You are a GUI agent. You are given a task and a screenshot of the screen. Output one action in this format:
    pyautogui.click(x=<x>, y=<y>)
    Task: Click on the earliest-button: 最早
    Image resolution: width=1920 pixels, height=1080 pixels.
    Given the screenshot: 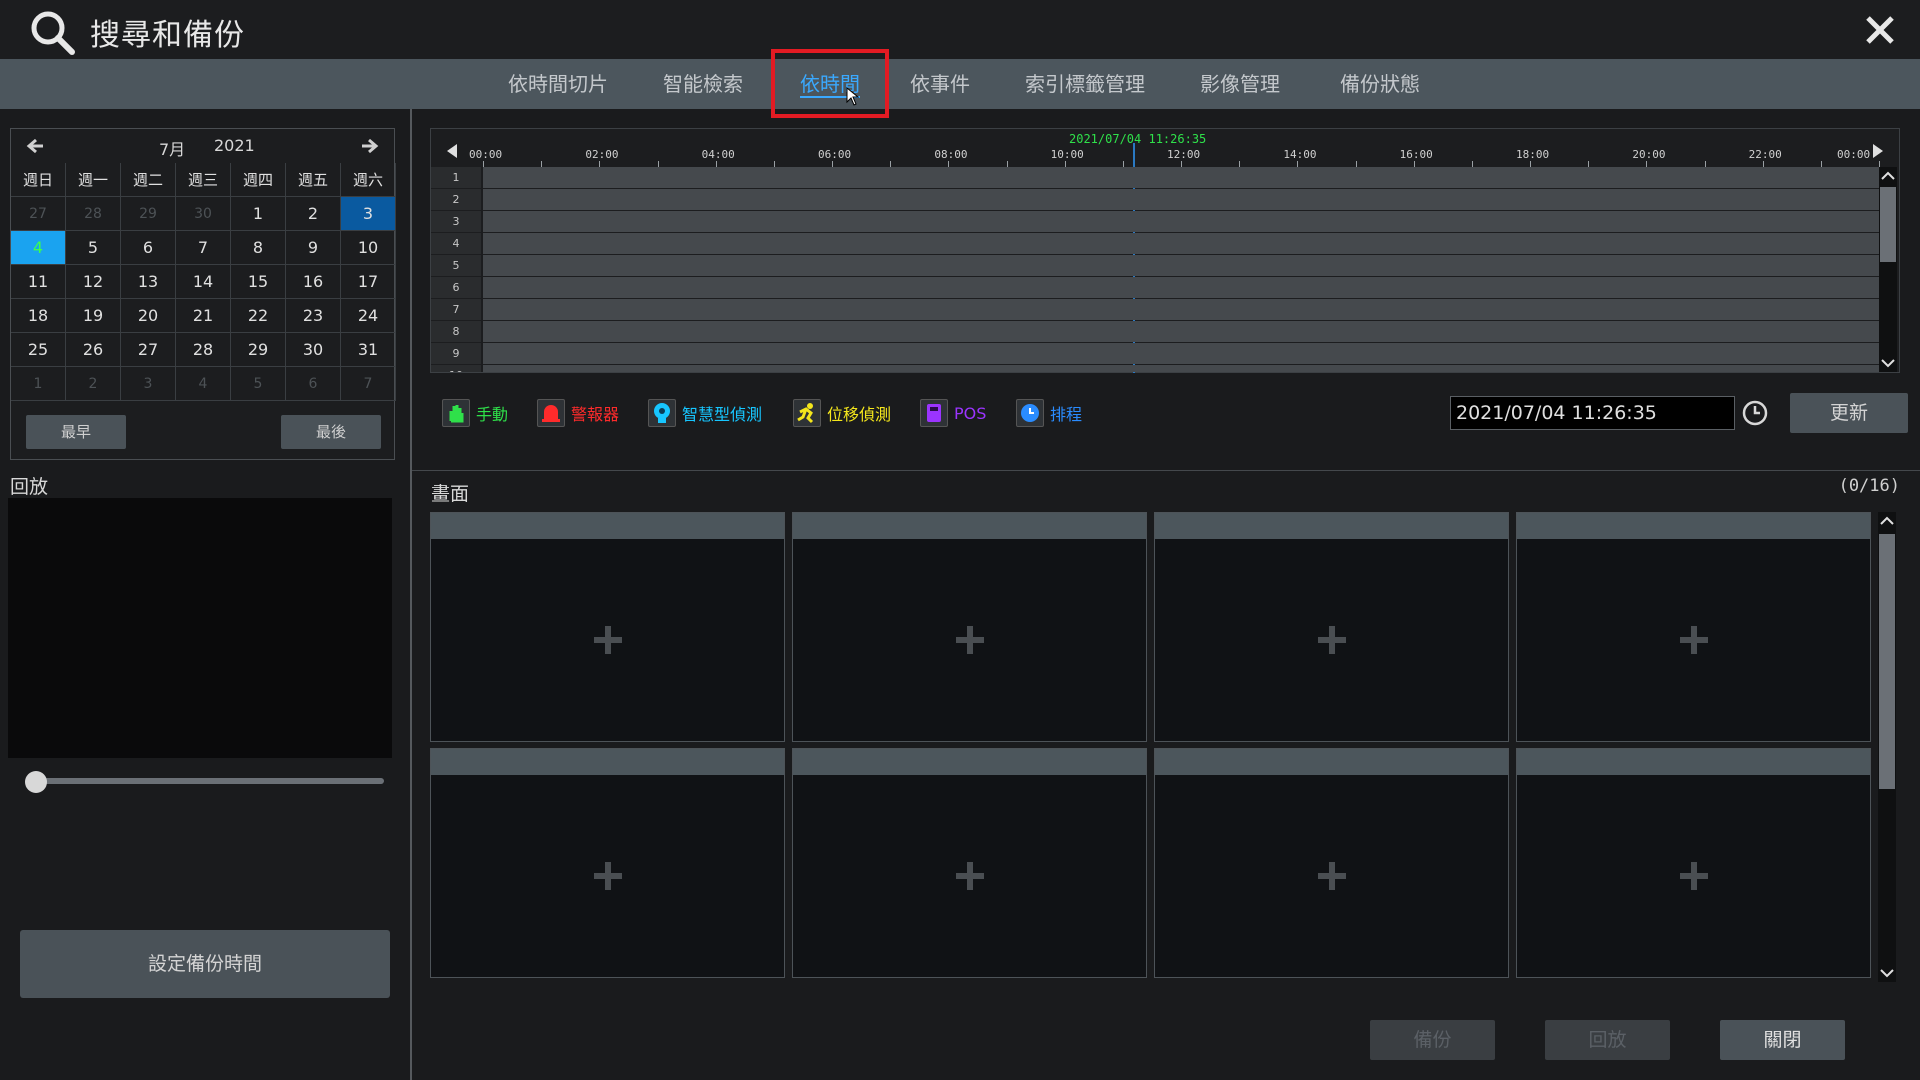 What is the action you would take?
    pyautogui.click(x=76, y=432)
    